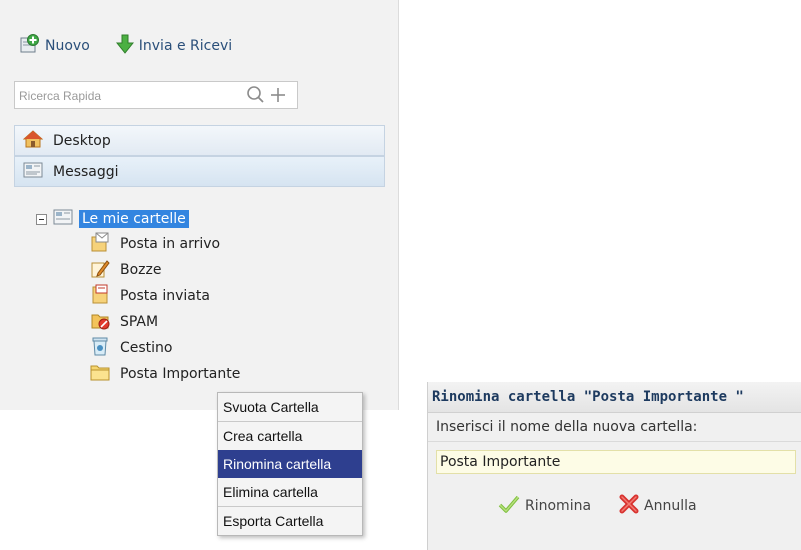 Image resolution: width=801 pixels, height=550 pixels. What do you see at coordinates (33, 140) in the screenshot?
I see `home-icon` at bounding box center [33, 140].